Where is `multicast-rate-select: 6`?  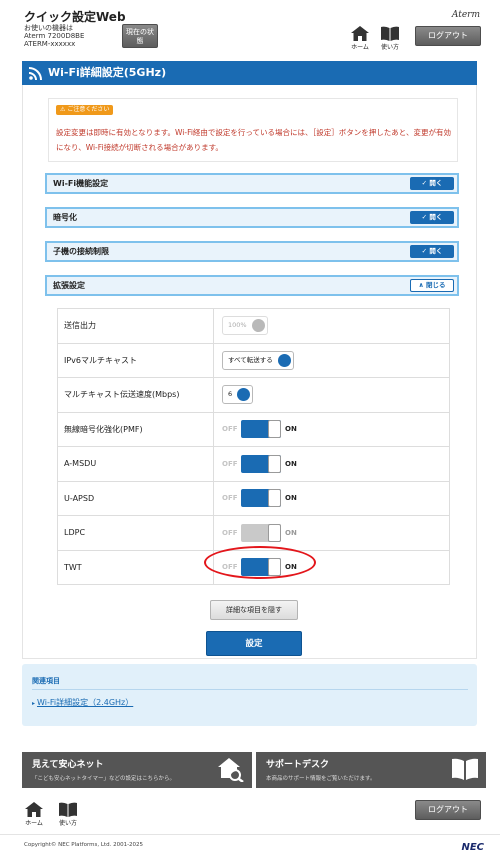 multicast-rate-select: 6 is located at coordinates (238, 395).